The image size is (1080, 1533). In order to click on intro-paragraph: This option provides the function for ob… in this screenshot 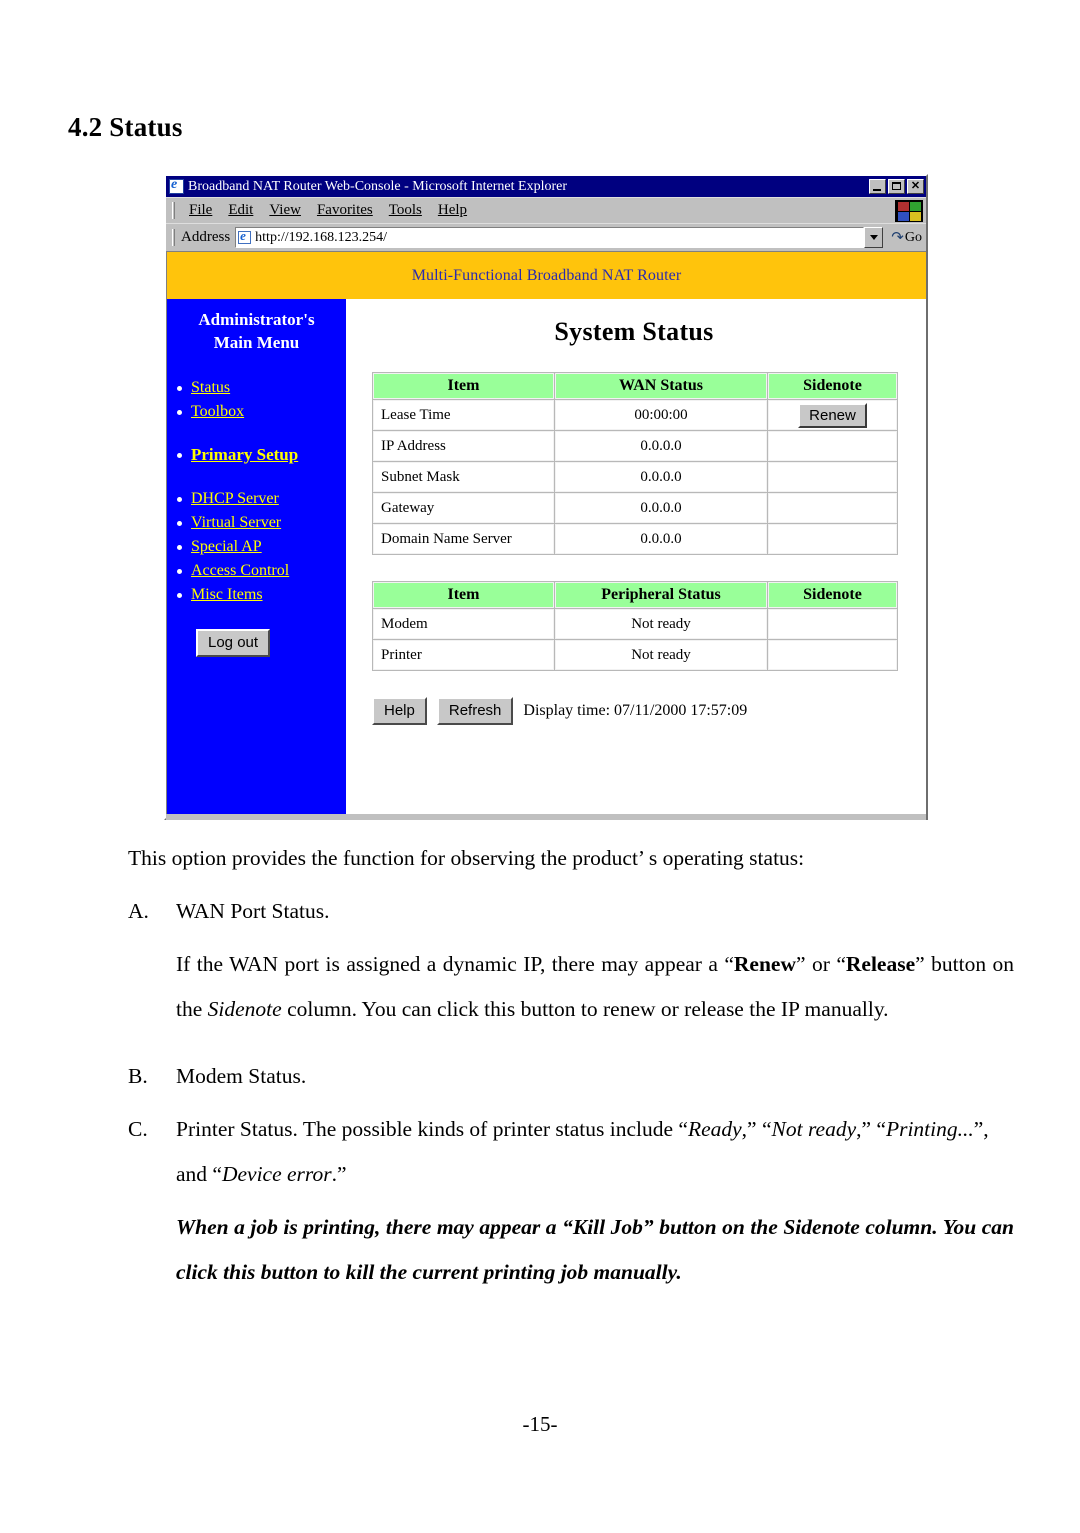, I will do `click(466, 858)`.